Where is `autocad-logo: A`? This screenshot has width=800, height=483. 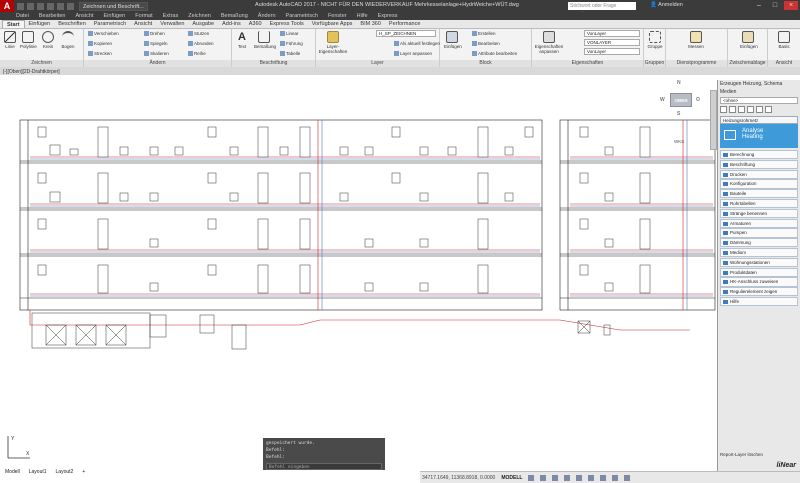 autocad-logo: A is located at coordinates (7, 6).